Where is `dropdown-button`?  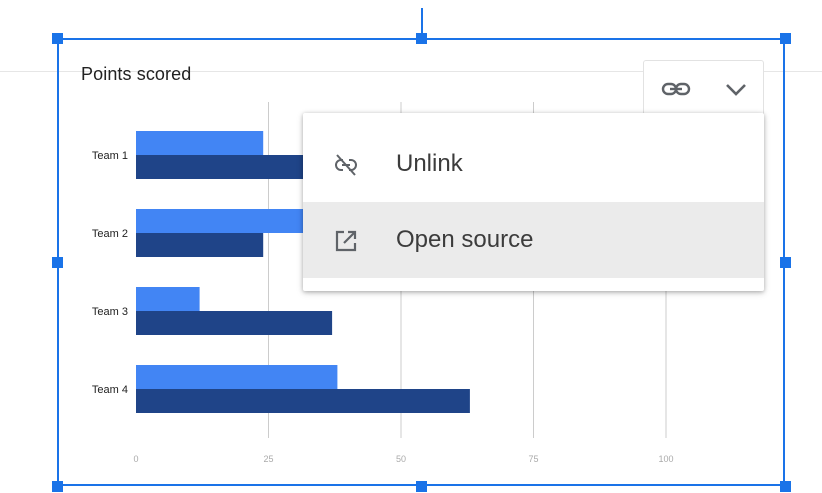 dropdown-button is located at coordinates (736, 89).